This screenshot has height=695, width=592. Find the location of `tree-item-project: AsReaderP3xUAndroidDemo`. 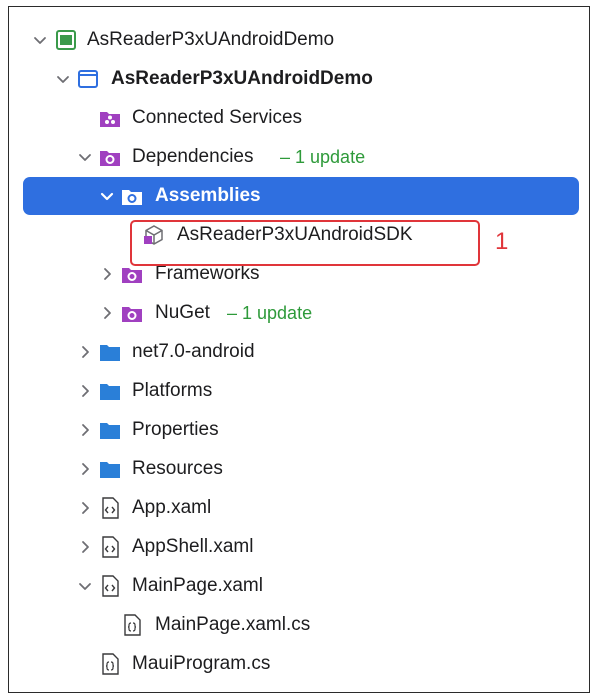

tree-item-project: AsReaderP3xUAndroidDemo is located at coordinates (301, 79).